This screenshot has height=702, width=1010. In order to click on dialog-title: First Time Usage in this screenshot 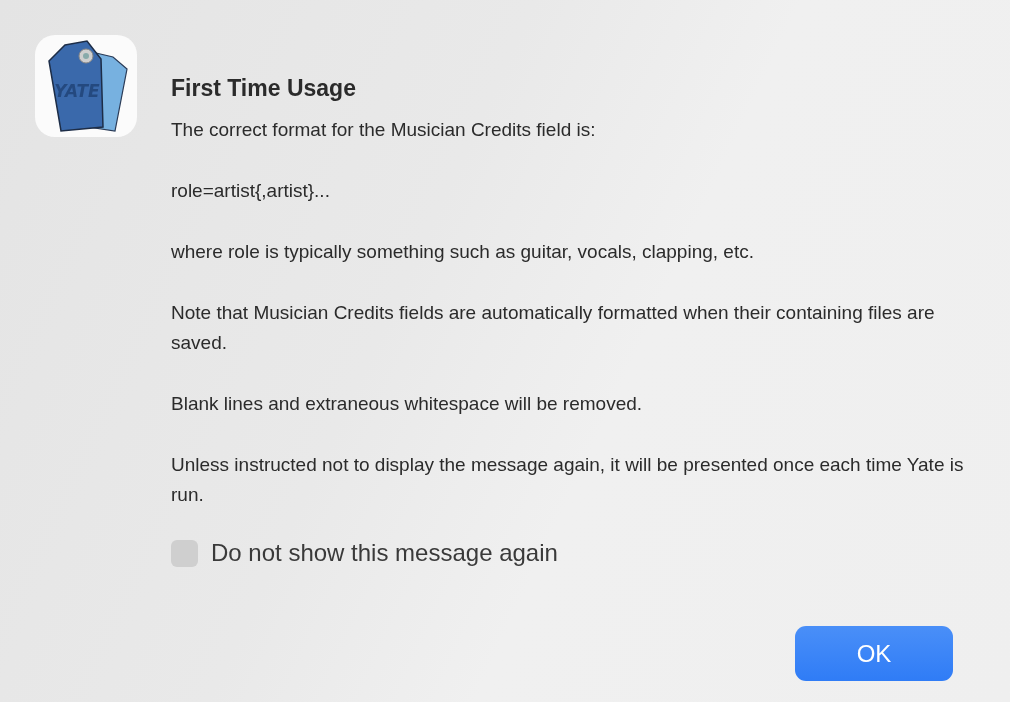, I will do `click(264, 88)`.